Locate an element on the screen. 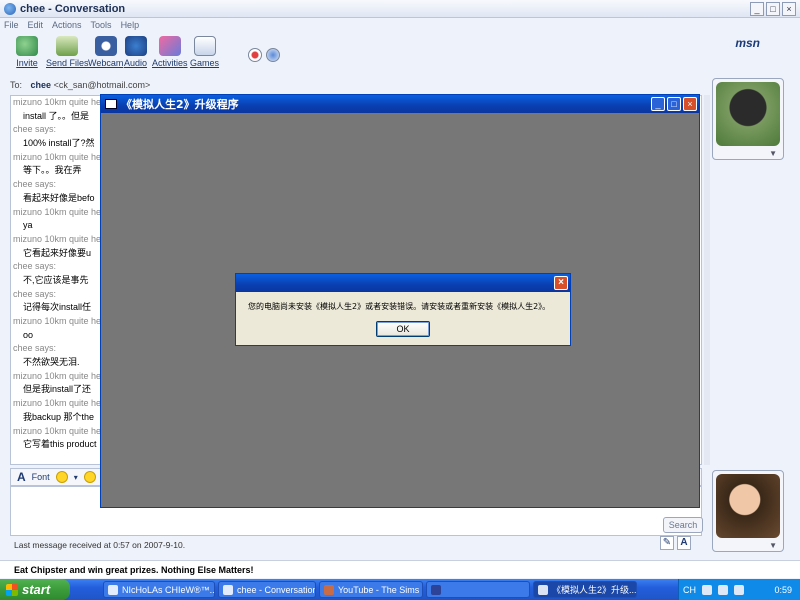 This screenshot has height=600, width=800. ea-icon is located at coordinates (436, 589).